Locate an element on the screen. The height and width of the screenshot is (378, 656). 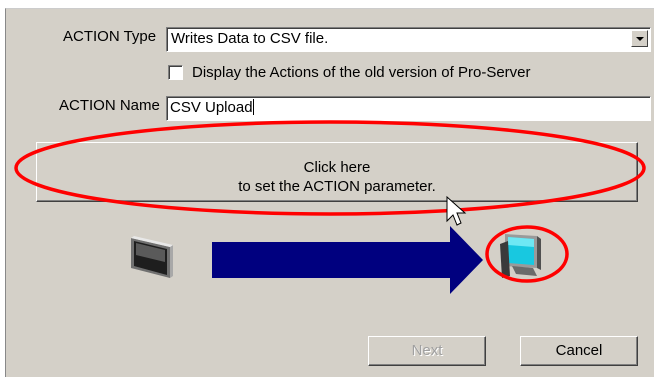
dropdown-arrow-button is located at coordinates (639, 38).